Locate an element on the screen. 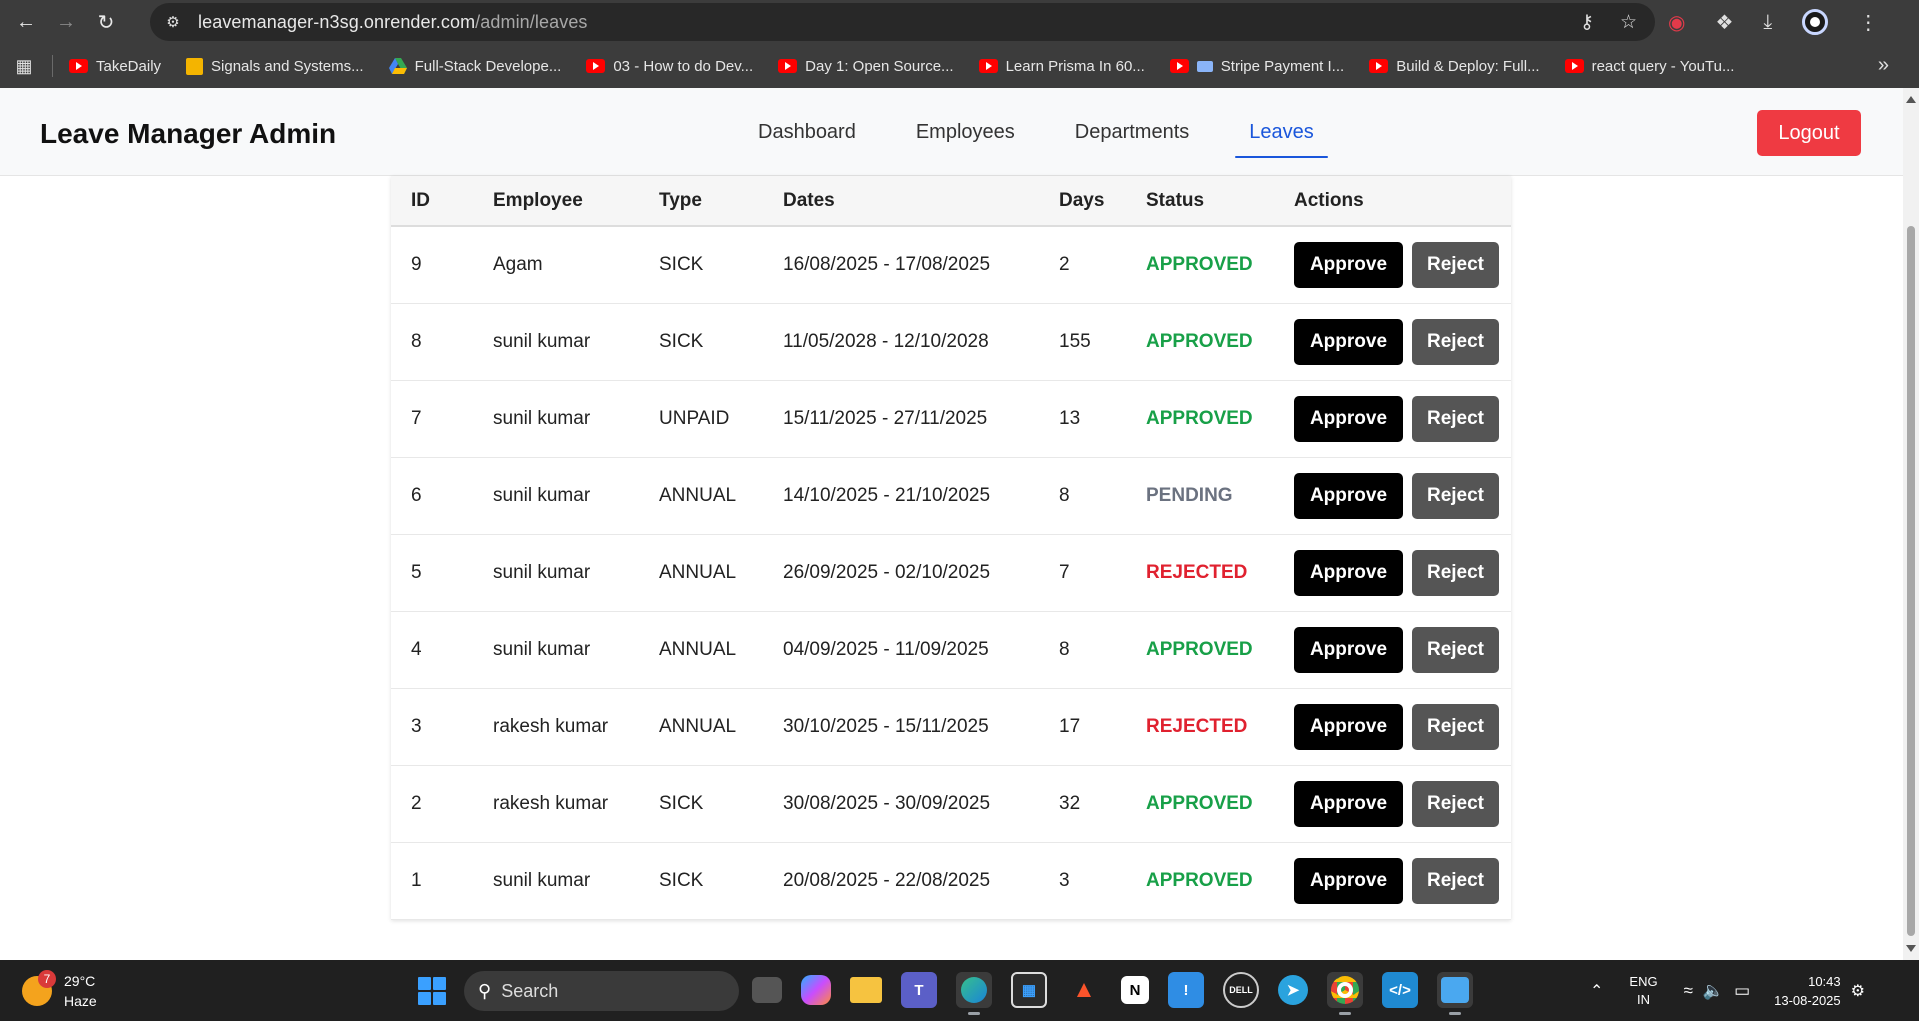 The image size is (1919, 1021). cell-id: 8 is located at coordinates (416, 341).